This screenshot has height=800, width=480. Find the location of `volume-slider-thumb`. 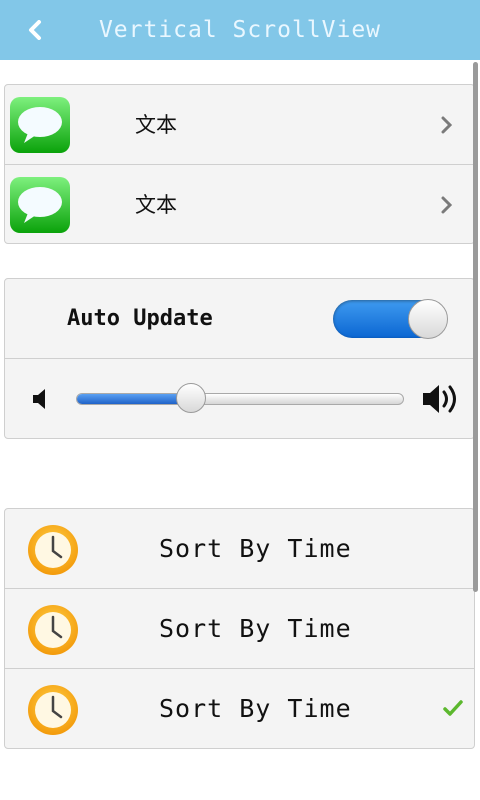

volume-slider-thumb is located at coordinates (190, 398).